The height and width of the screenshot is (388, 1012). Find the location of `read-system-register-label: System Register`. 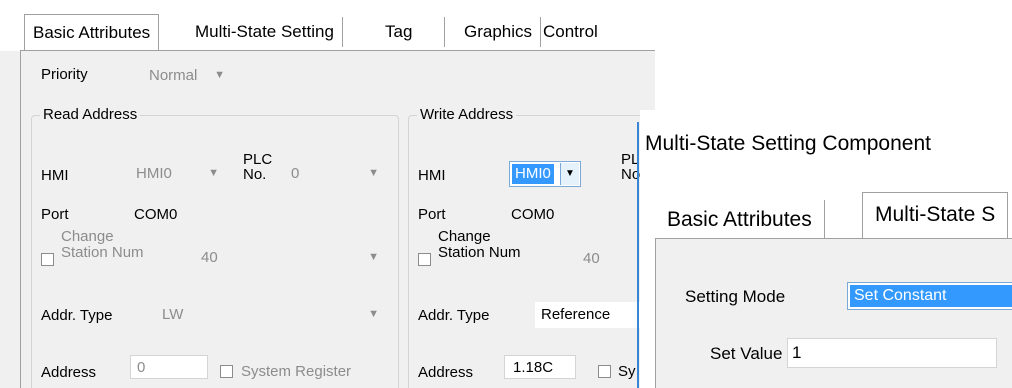

read-system-register-label: System Register is located at coordinates (296, 371).